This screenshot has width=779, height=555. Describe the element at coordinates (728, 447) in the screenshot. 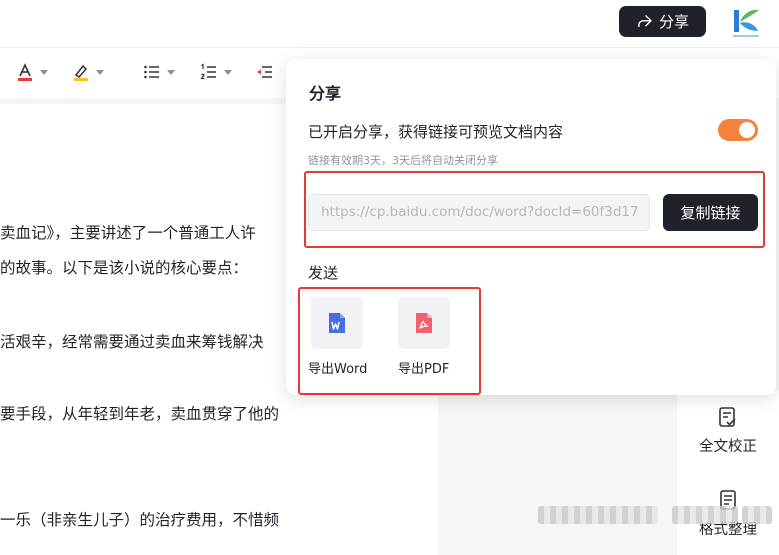

I see `side-item-label: 全文校正` at that location.